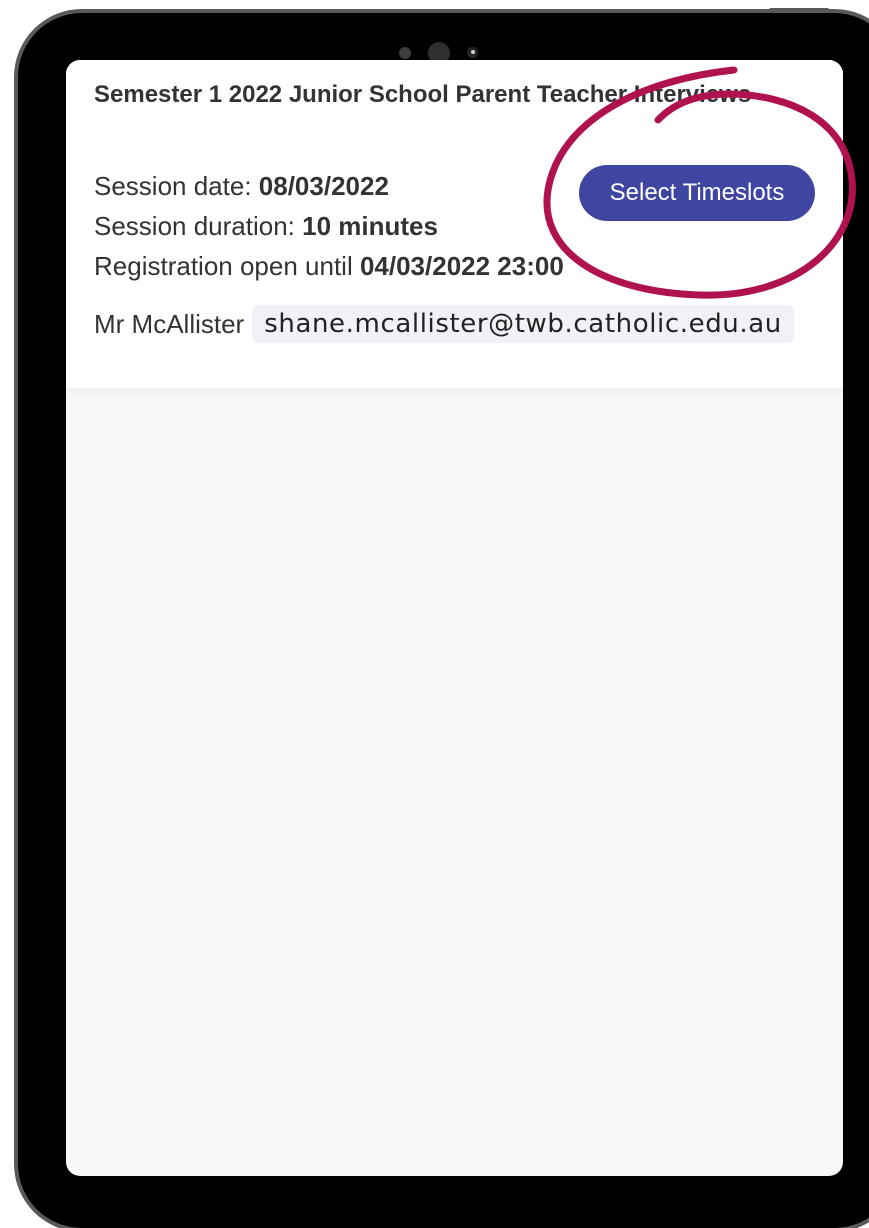 This screenshot has height=1228, width=869. Describe the element at coordinates (370, 226) in the screenshot. I see `session-duration-value: 10 minutes` at that location.